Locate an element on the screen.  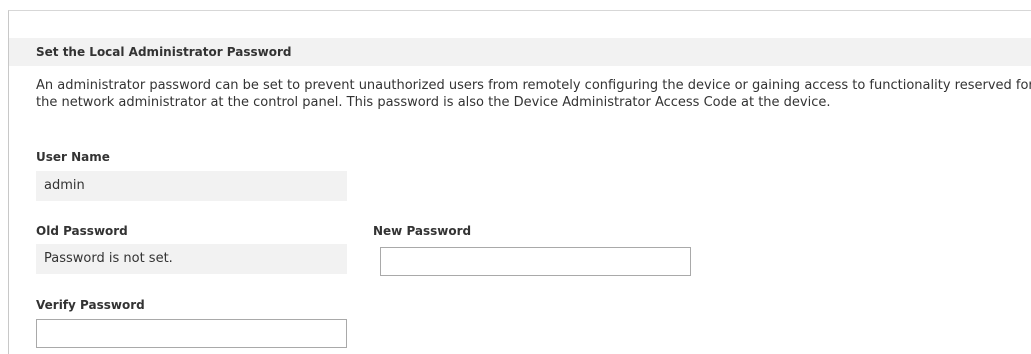
section-title: Set the Local Administrator Password is located at coordinates (520, 52).